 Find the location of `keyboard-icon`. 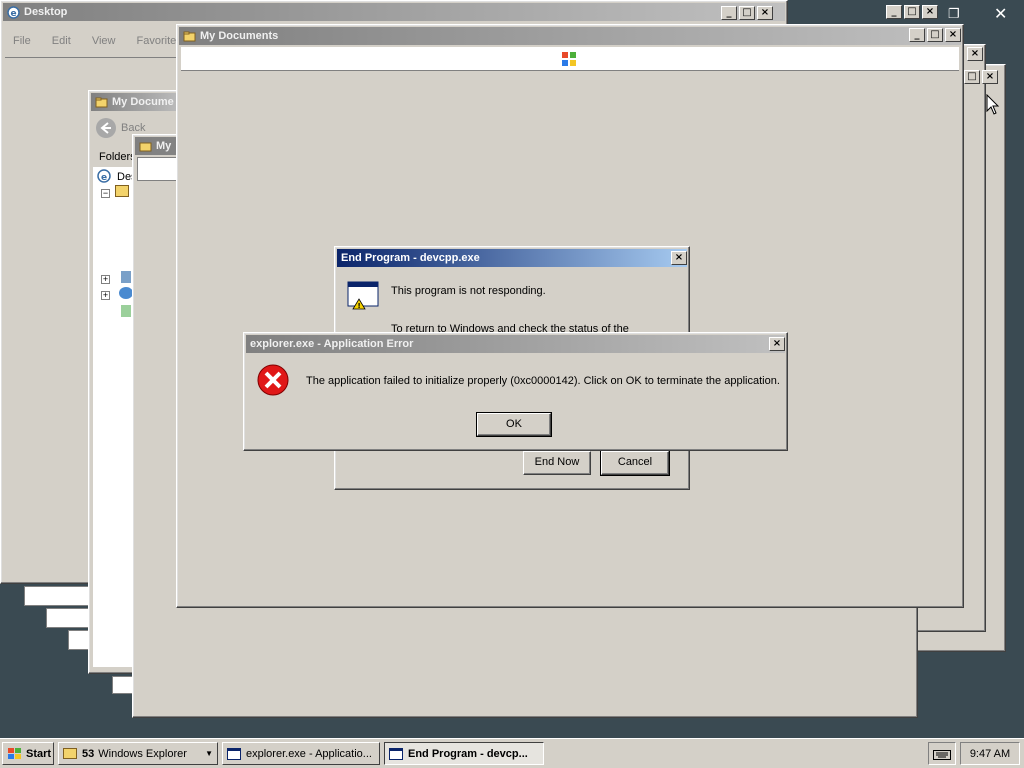

keyboard-icon is located at coordinates (942, 754).